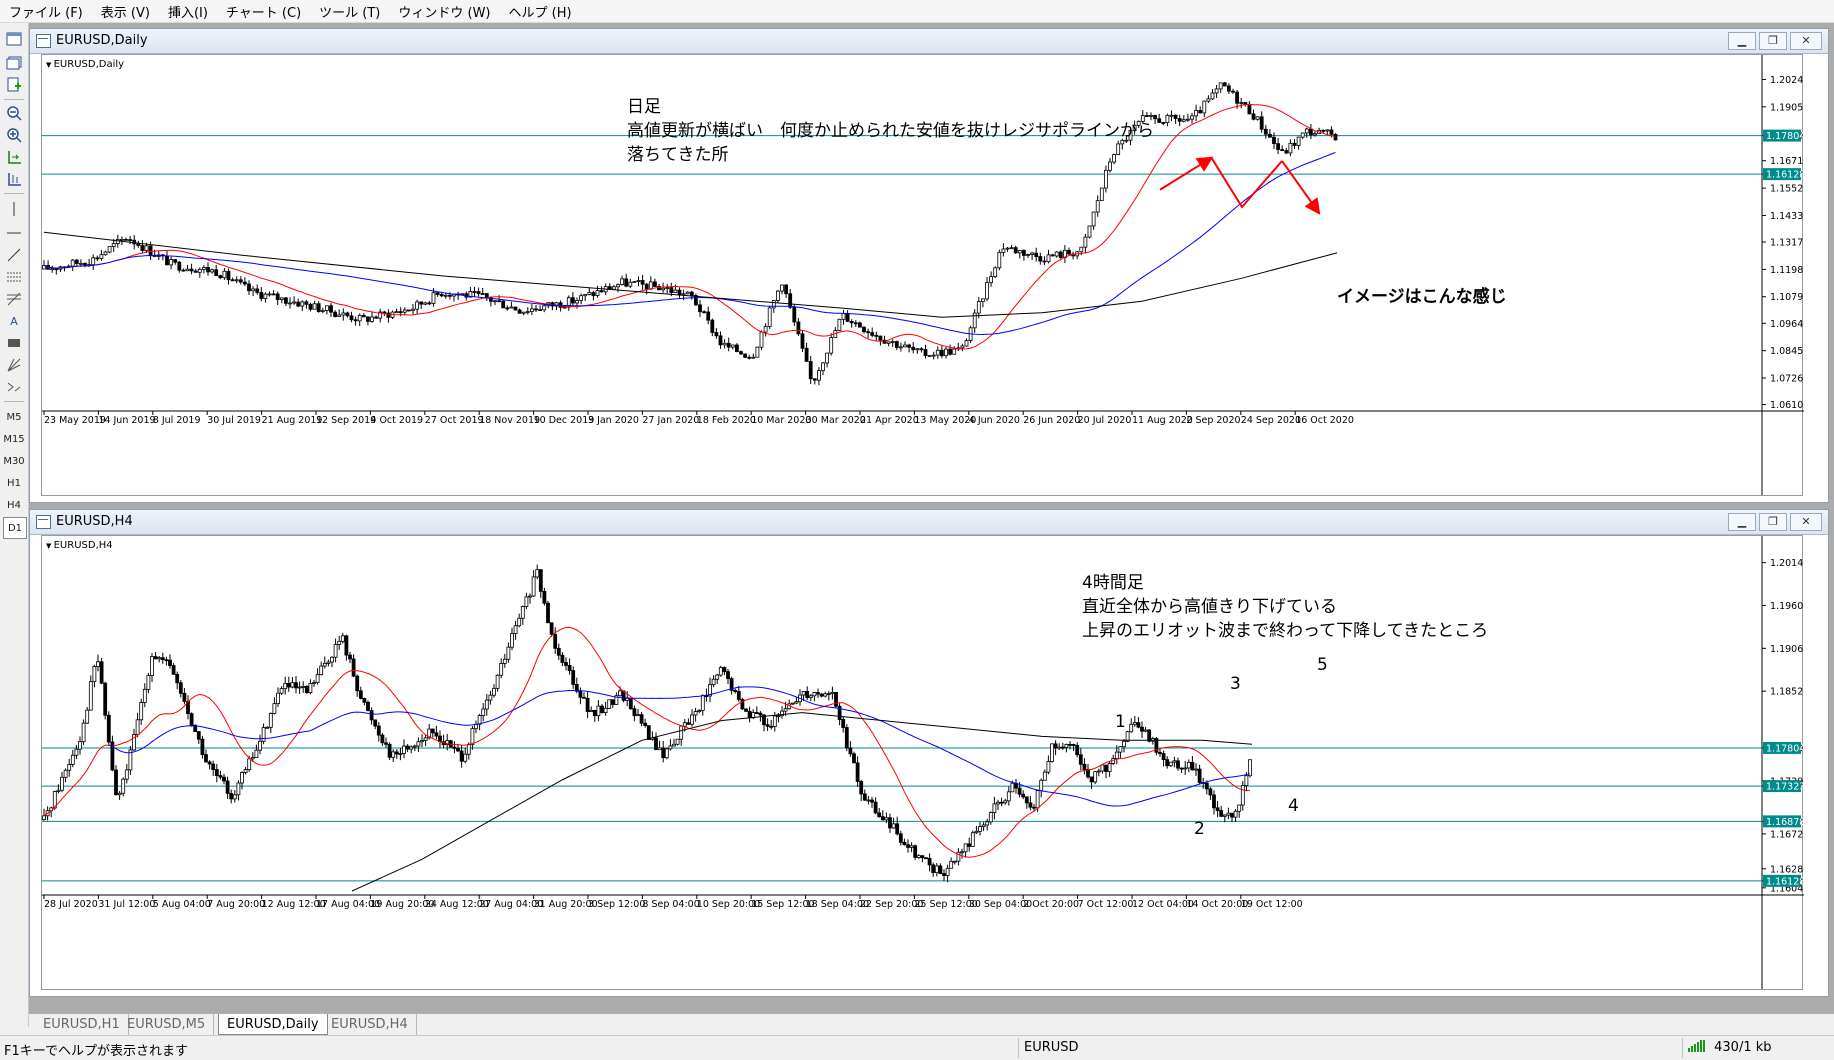 This screenshot has height=1060, width=1834. What do you see at coordinates (263, 11) in the screenshot?
I see `menu-chart: チャート (C)` at bounding box center [263, 11].